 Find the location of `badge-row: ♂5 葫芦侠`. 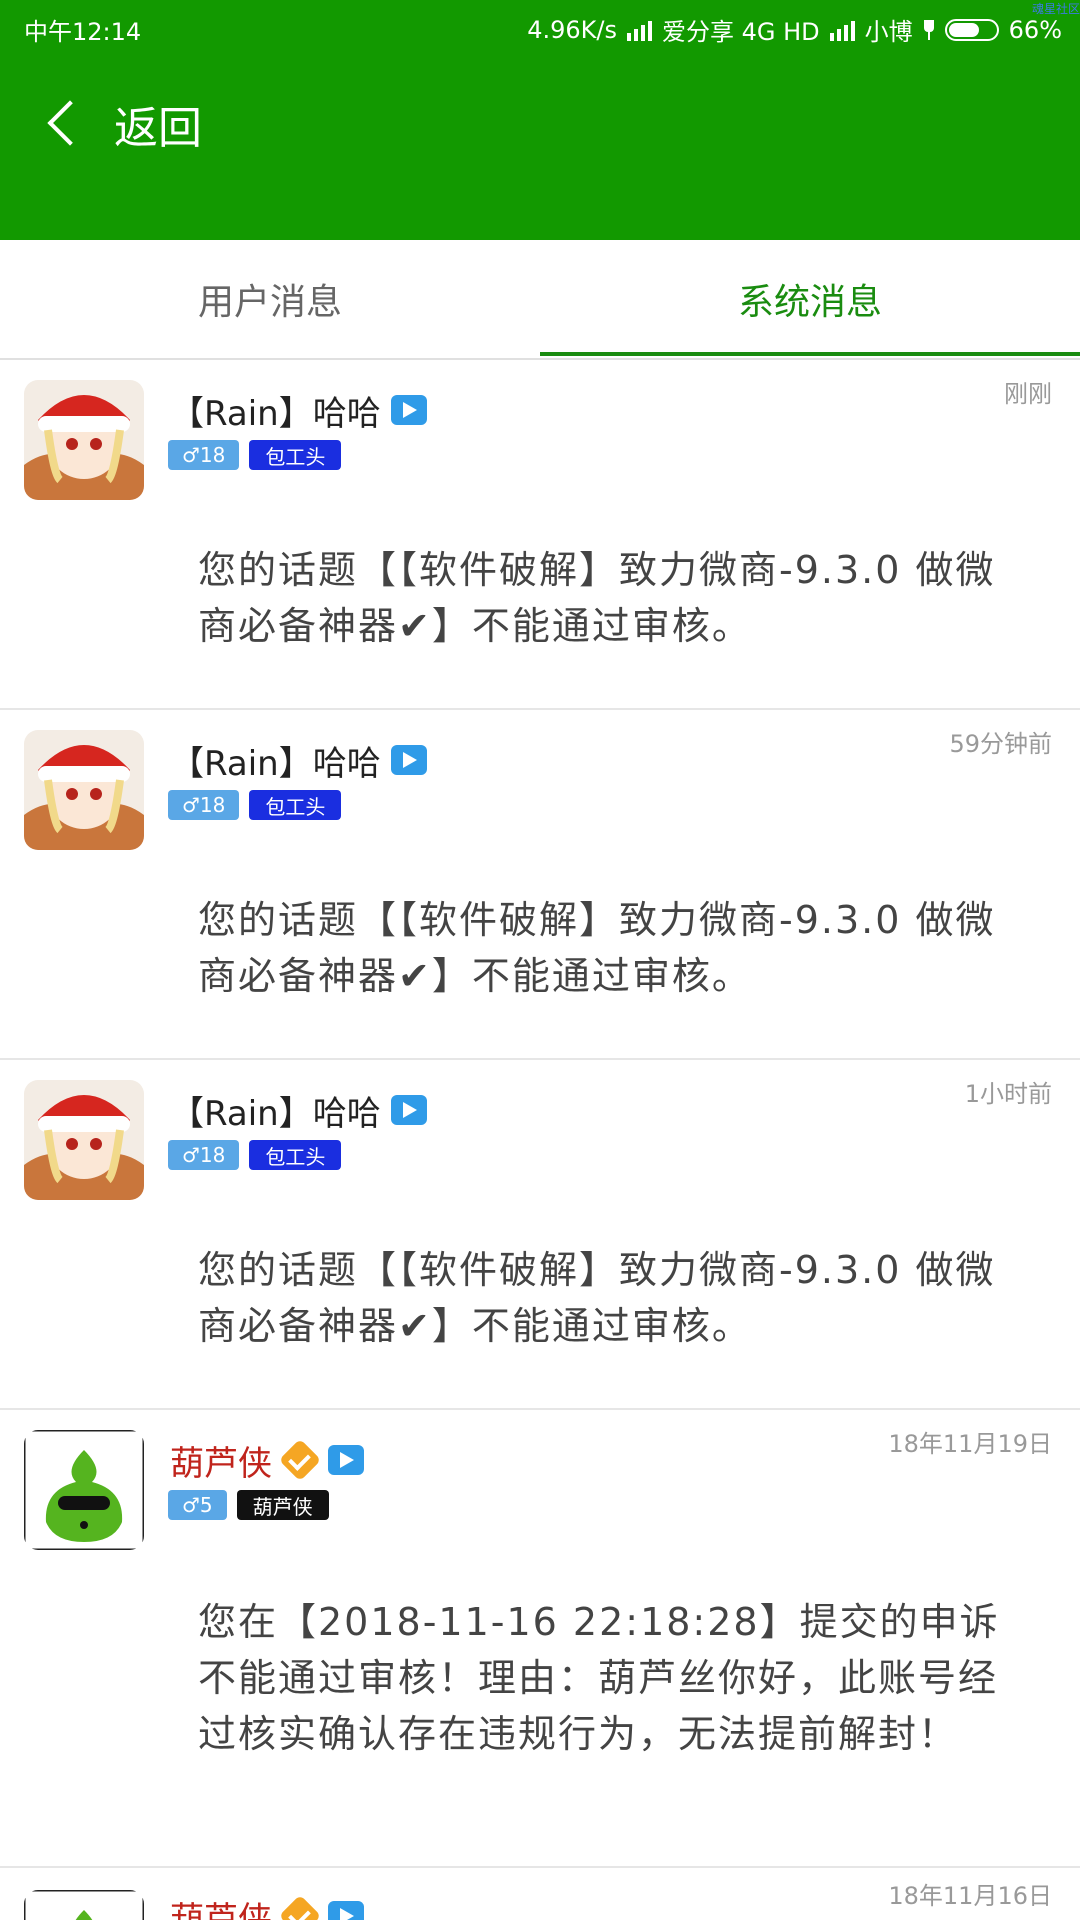

badge-row: ♂5 葫芦侠 is located at coordinates (248, 1505).